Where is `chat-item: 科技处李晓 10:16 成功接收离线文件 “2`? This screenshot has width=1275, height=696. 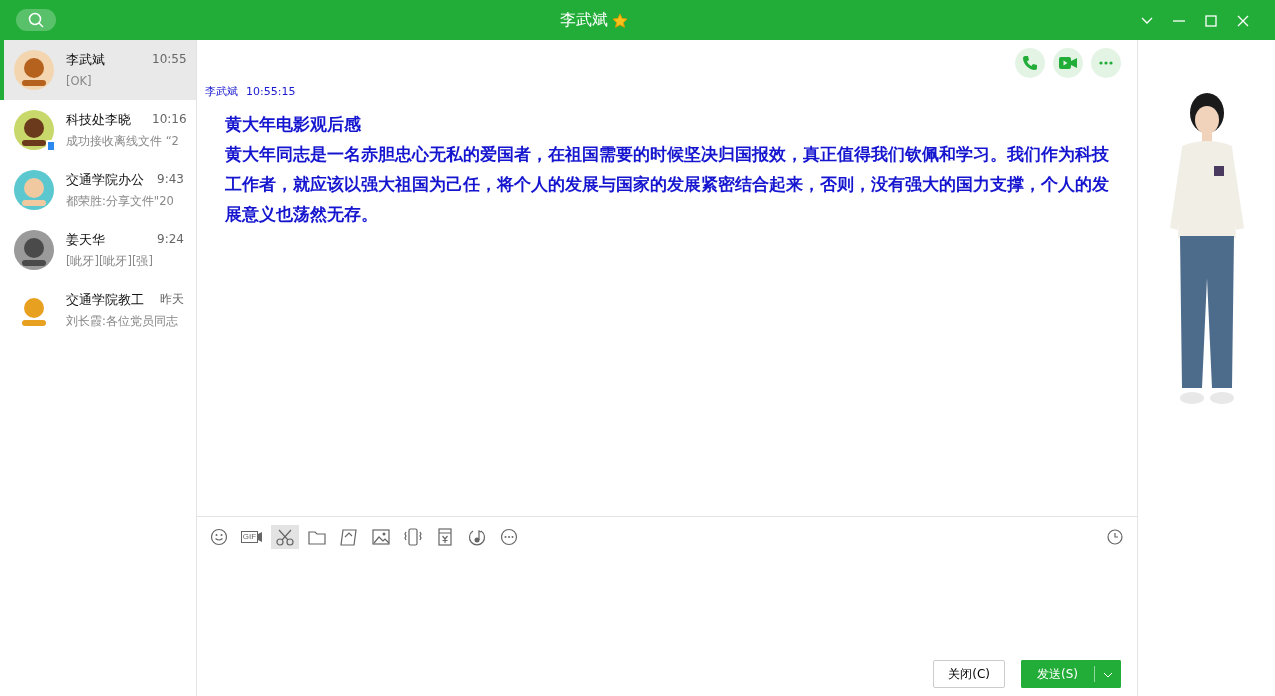
chat-item: 科技处李晓 10:16 成功接收离线文件 “2 is located at coordinates (98, 130).